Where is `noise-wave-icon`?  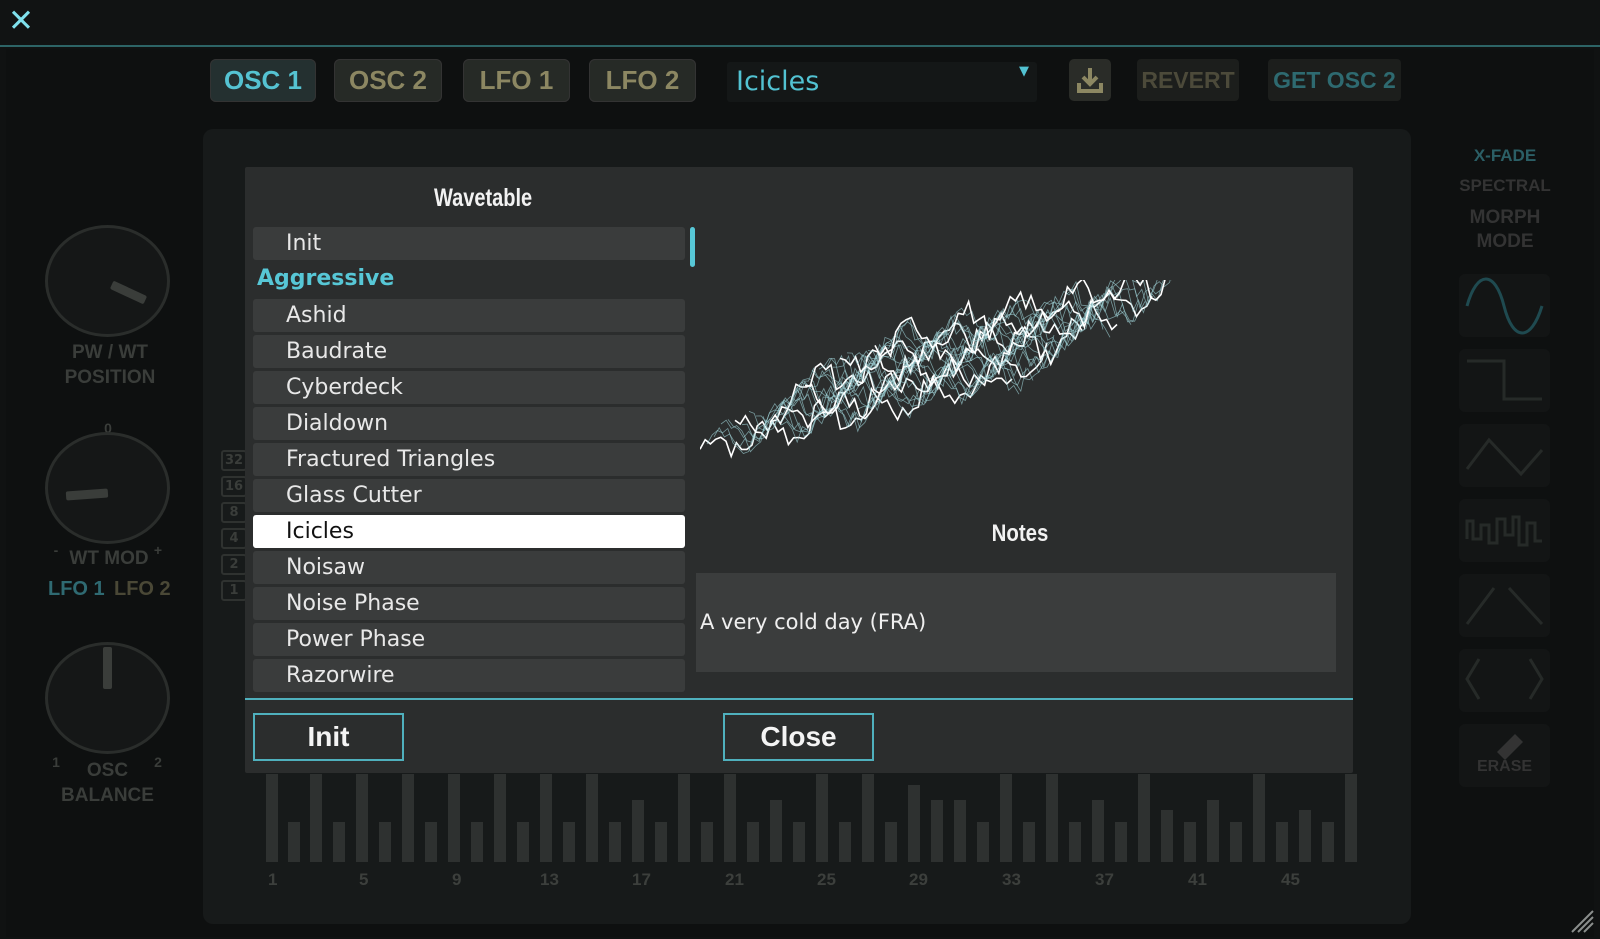
noise-wave-icon is located at coordinates (1503, 531).